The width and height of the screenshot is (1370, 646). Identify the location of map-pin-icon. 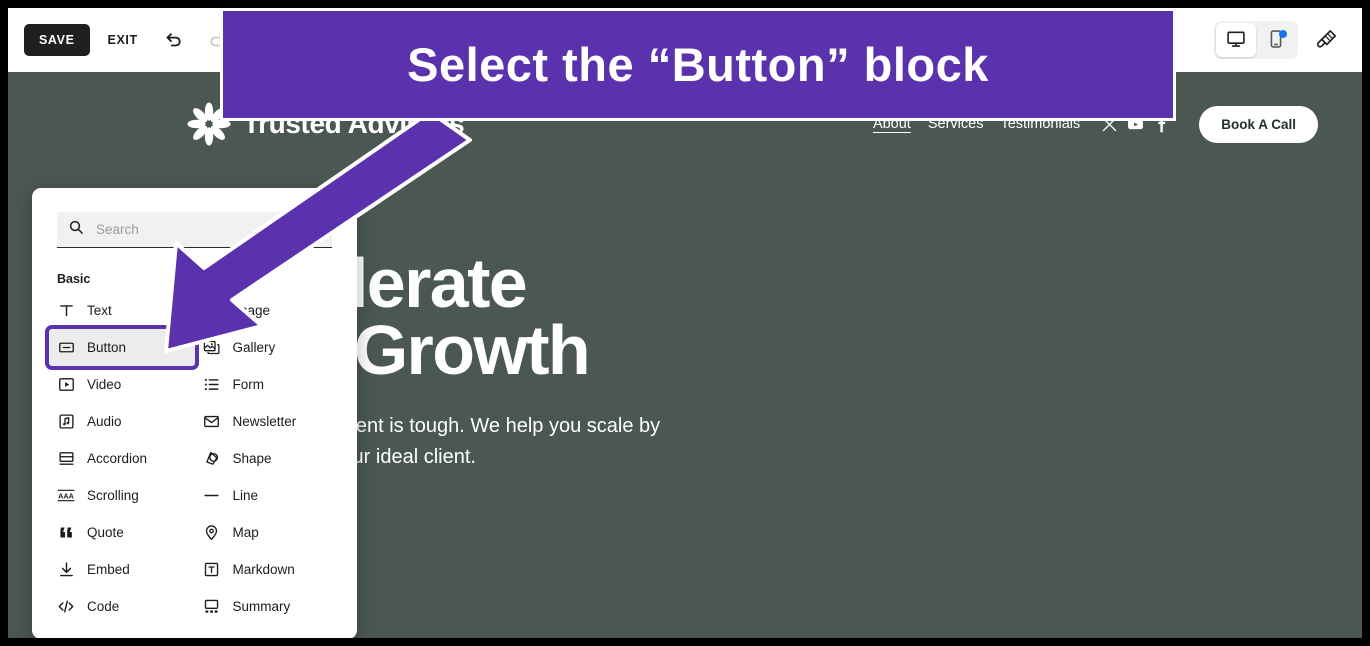
(212, 533).